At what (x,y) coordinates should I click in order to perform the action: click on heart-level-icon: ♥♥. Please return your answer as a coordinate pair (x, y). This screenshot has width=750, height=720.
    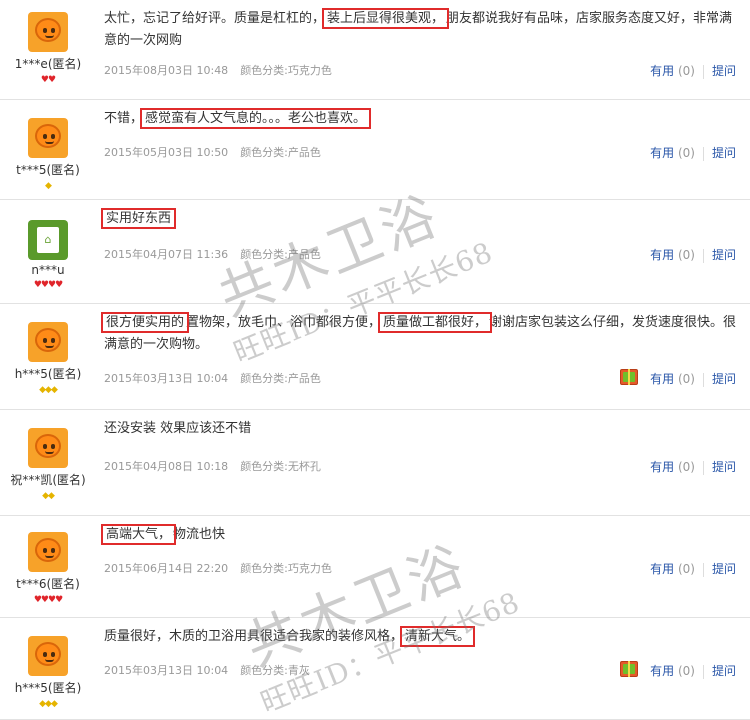
    Looking at the image, I should click on (48, 80).